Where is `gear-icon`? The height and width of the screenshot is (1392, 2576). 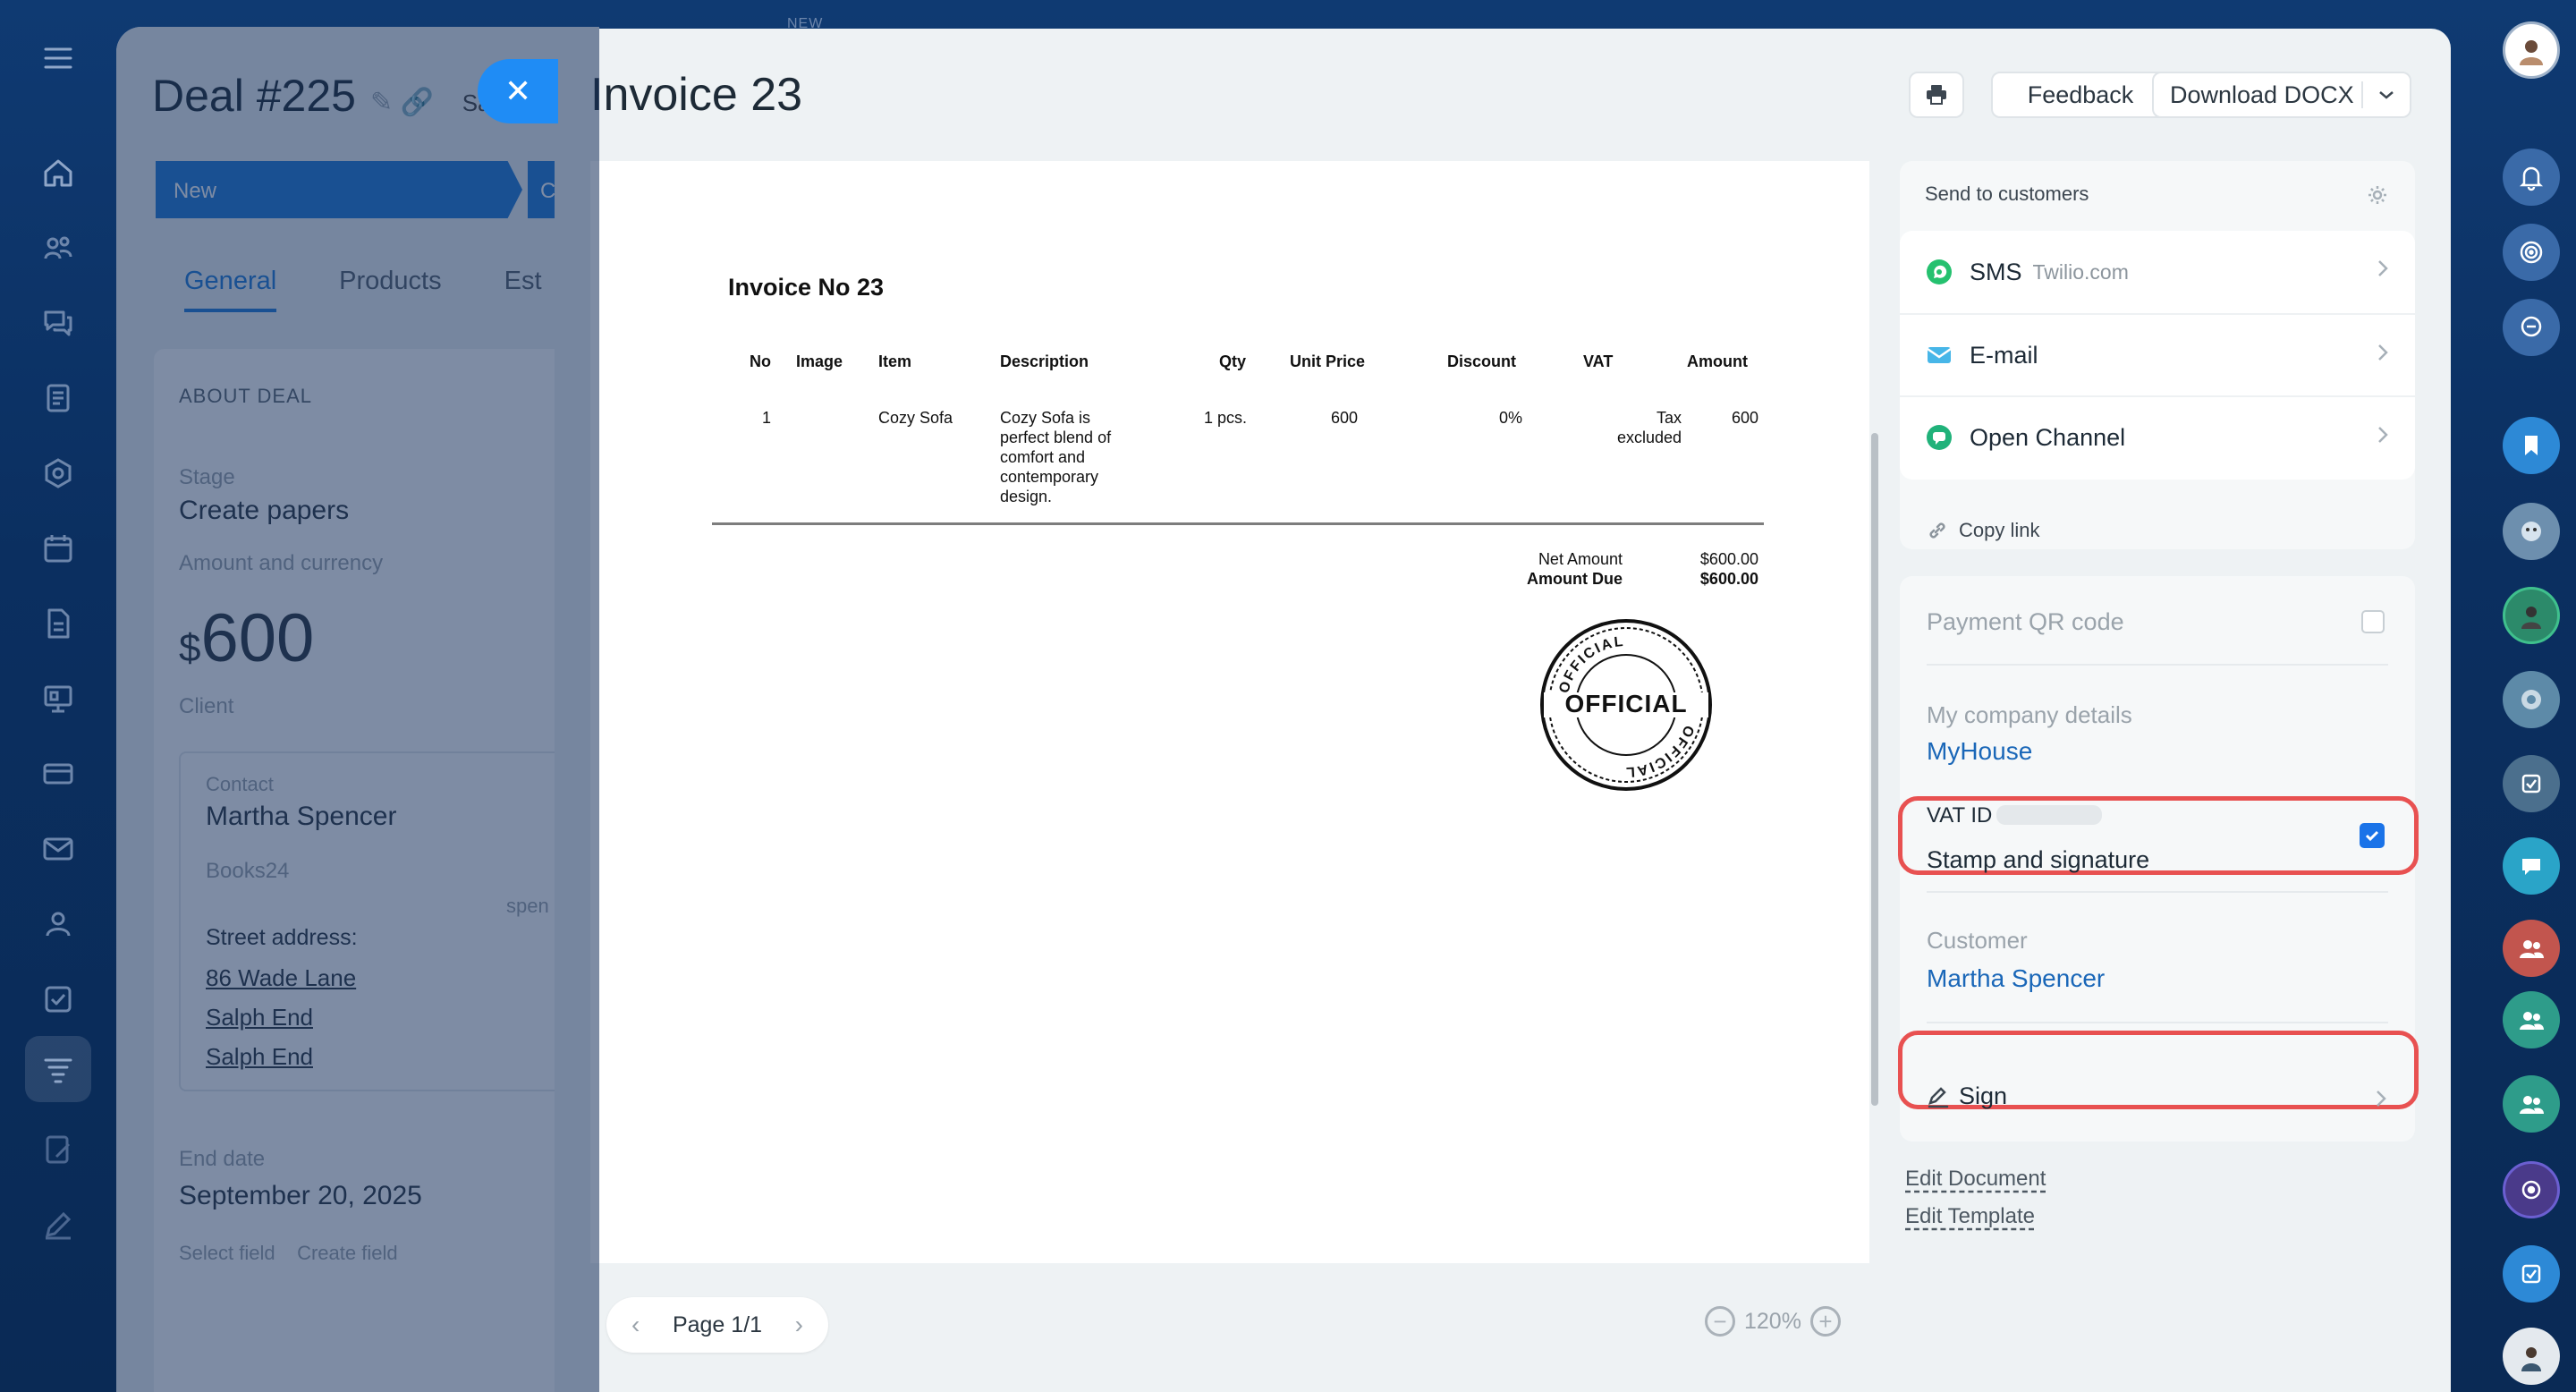
gear-icon is located at coordinates (2377, 197).